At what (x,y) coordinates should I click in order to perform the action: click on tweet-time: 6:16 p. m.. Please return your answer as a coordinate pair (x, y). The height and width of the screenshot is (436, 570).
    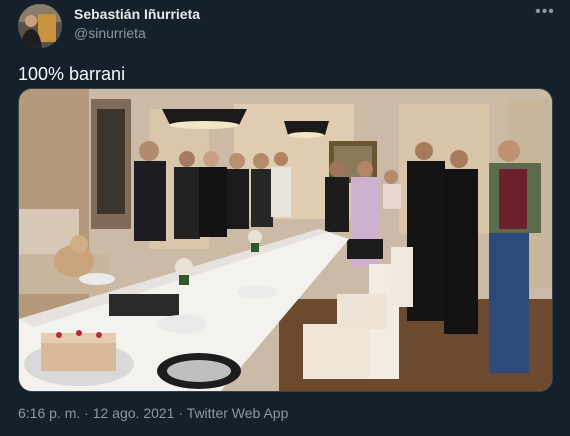
    Looking at the image, I should click on (49, 413).